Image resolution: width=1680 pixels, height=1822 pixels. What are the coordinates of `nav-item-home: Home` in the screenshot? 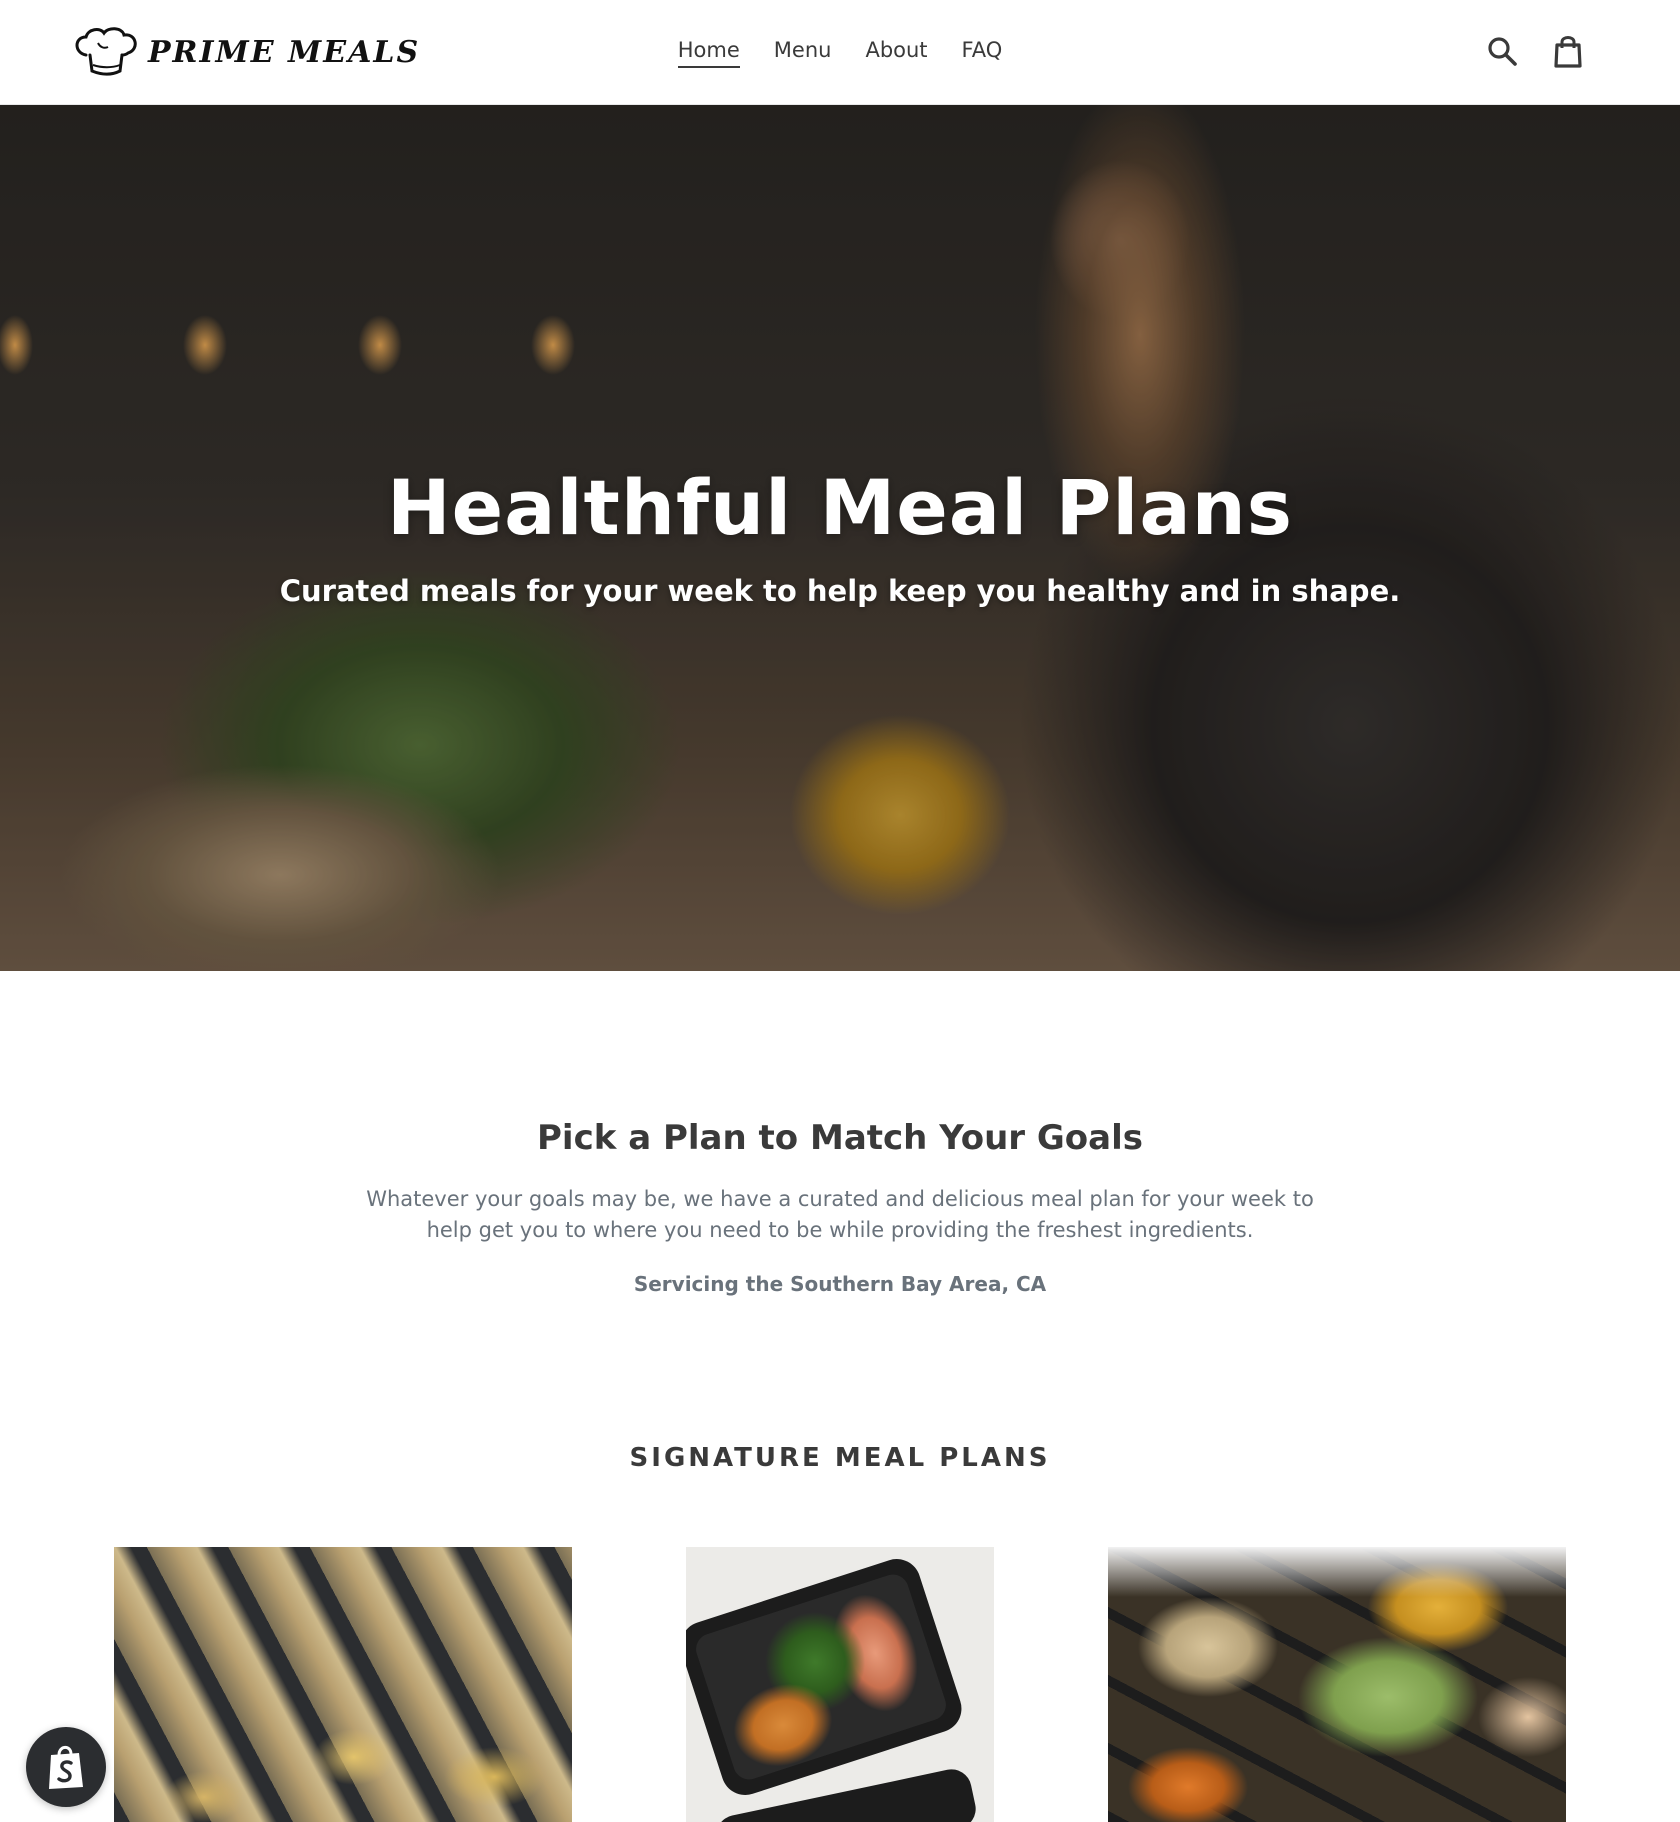 It's located at (708, 53).